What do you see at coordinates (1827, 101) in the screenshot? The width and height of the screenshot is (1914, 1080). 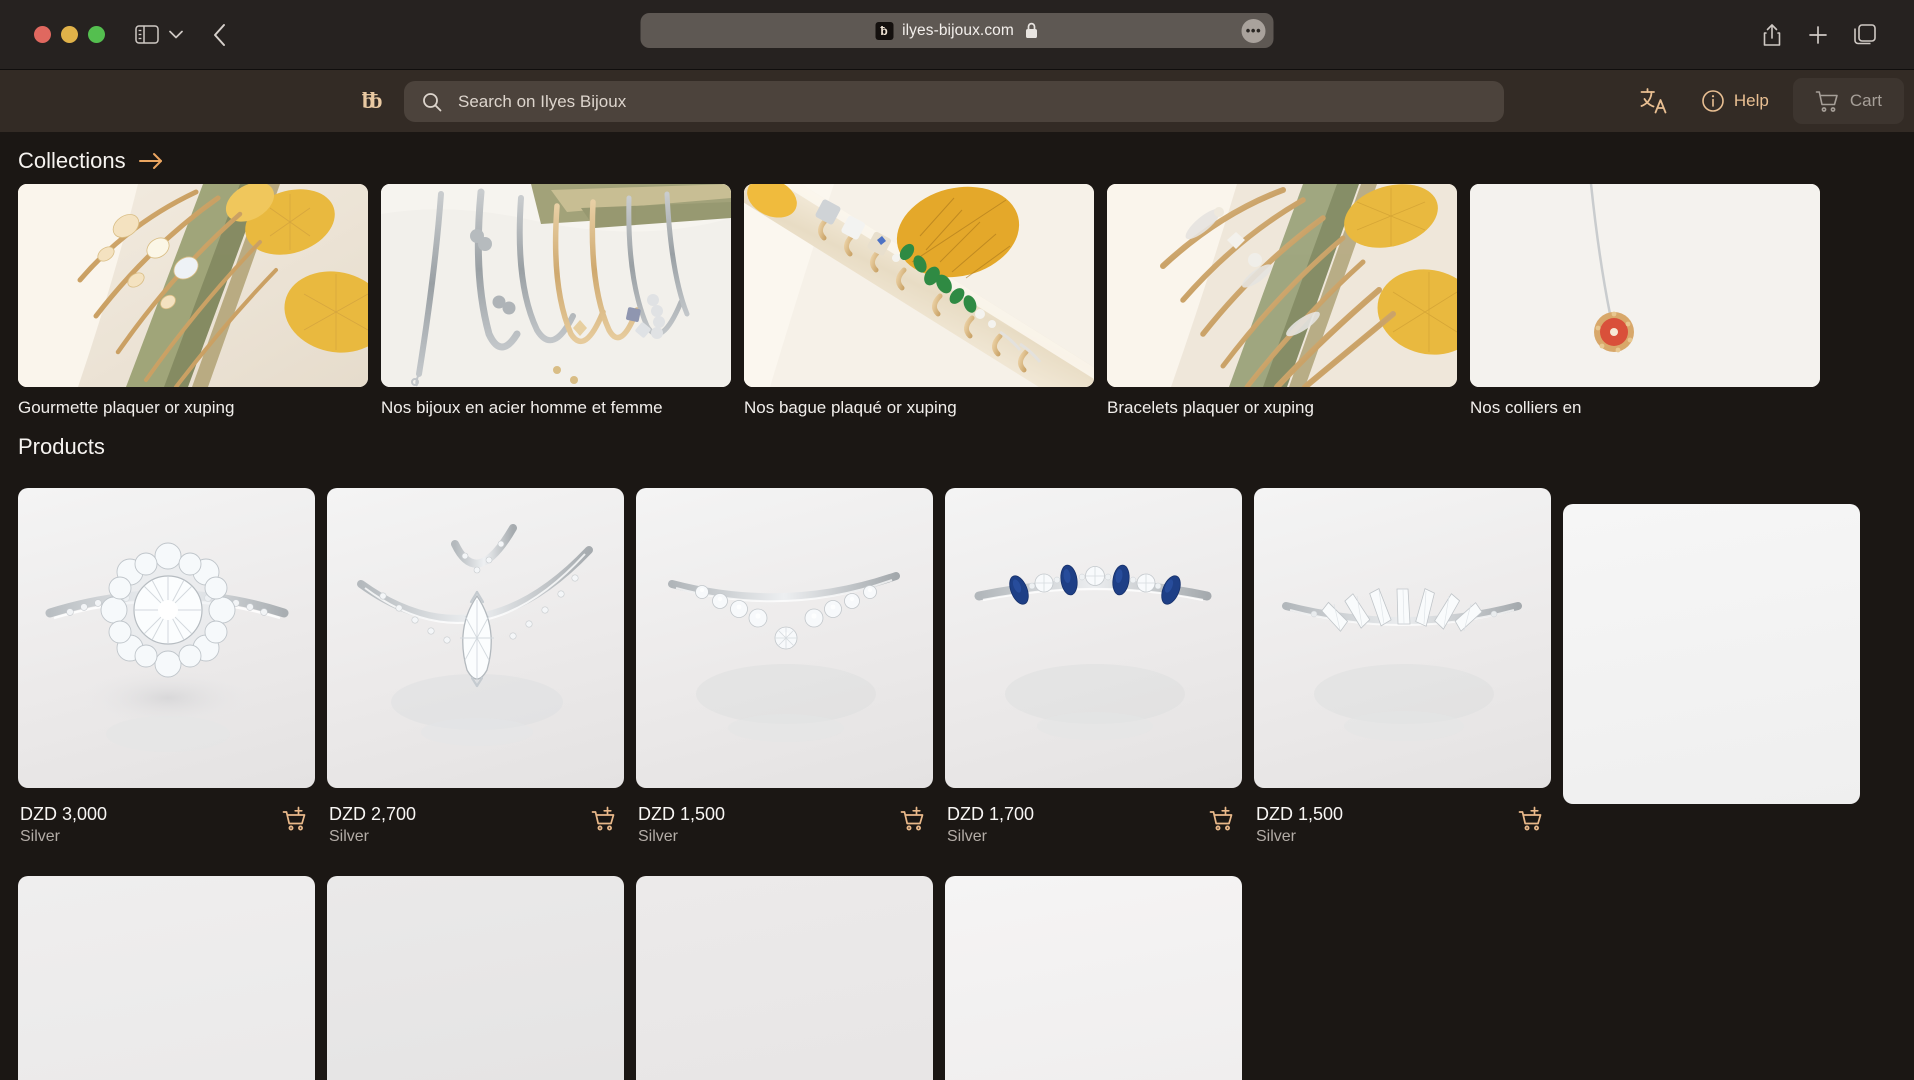 I see `cart-icon` at bounding box center [1827, 101].